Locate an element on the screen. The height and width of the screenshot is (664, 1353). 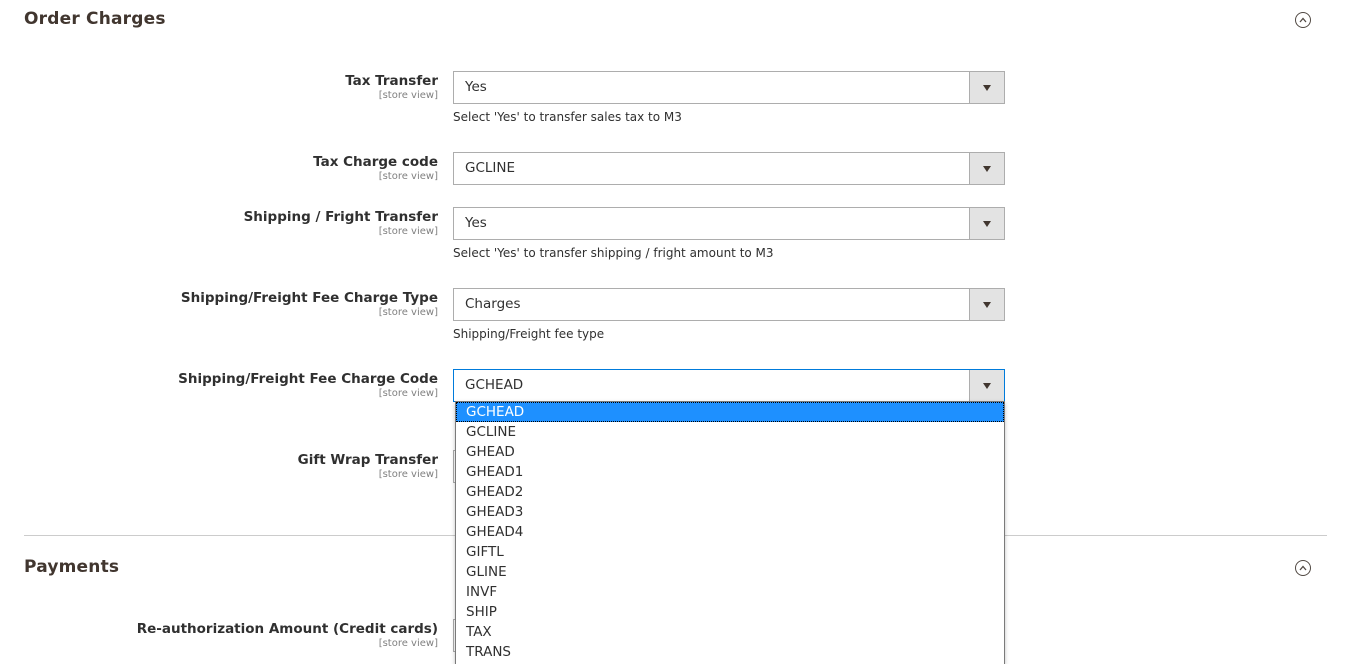
dropdown-option: GHEAD is located at coordinates (730, 452).